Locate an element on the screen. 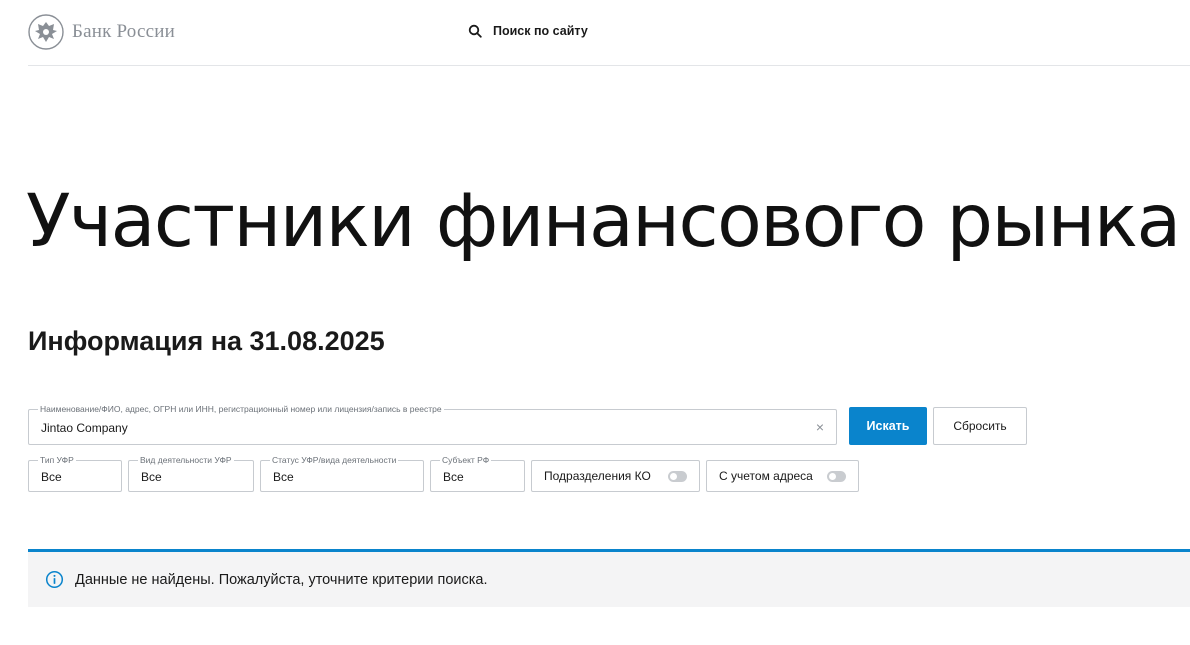 This screenshot has width=1190, height=645. info-date-heading: Информация на 31.08.2025 is located at coordinates (206, 341).